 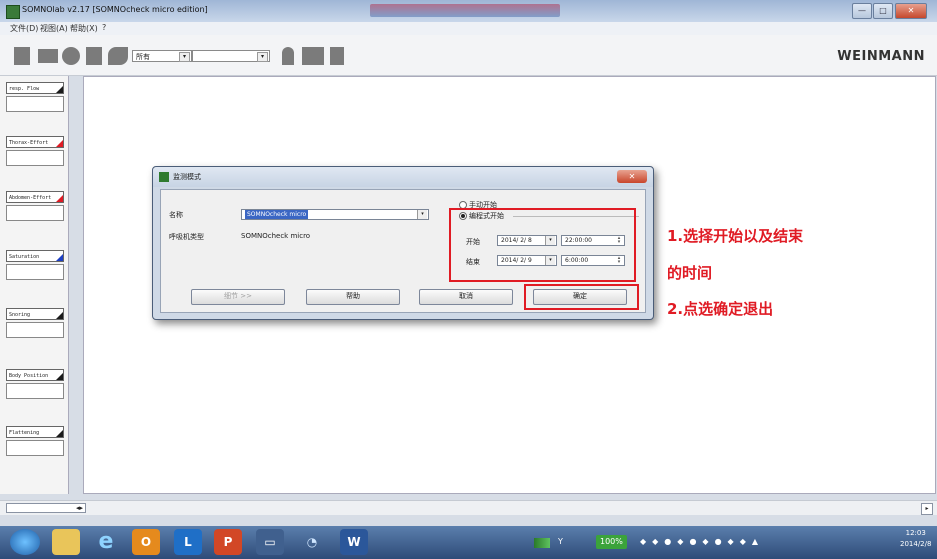 What do you see at coordinates (176, 215) in the screenshot?
I see `name-label: 名称` at bounding box center [176, 215].